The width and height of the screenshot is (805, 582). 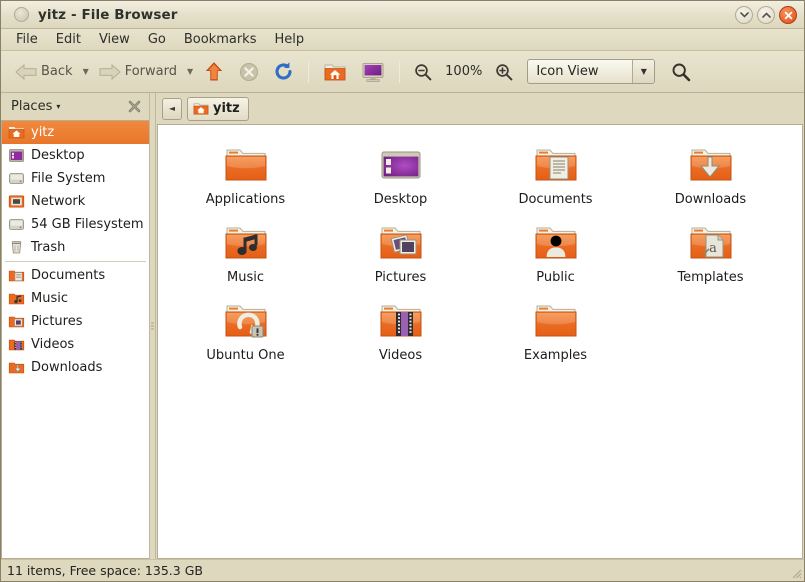 What do you see at coordinates (190, 71) in the screenshot?
I see `forward-dropdown-icon: ▼` at bounding box center [190, 71].